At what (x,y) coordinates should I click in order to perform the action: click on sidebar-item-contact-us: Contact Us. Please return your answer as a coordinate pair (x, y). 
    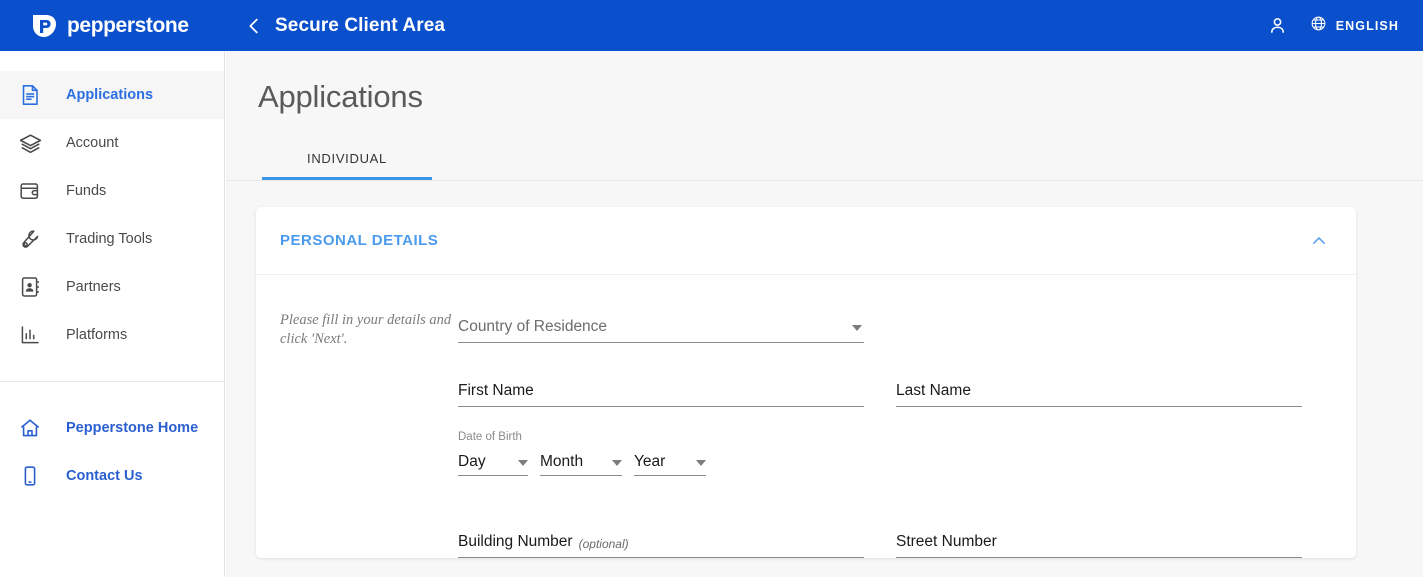
    Looking at the image, I should click on (112, 476).